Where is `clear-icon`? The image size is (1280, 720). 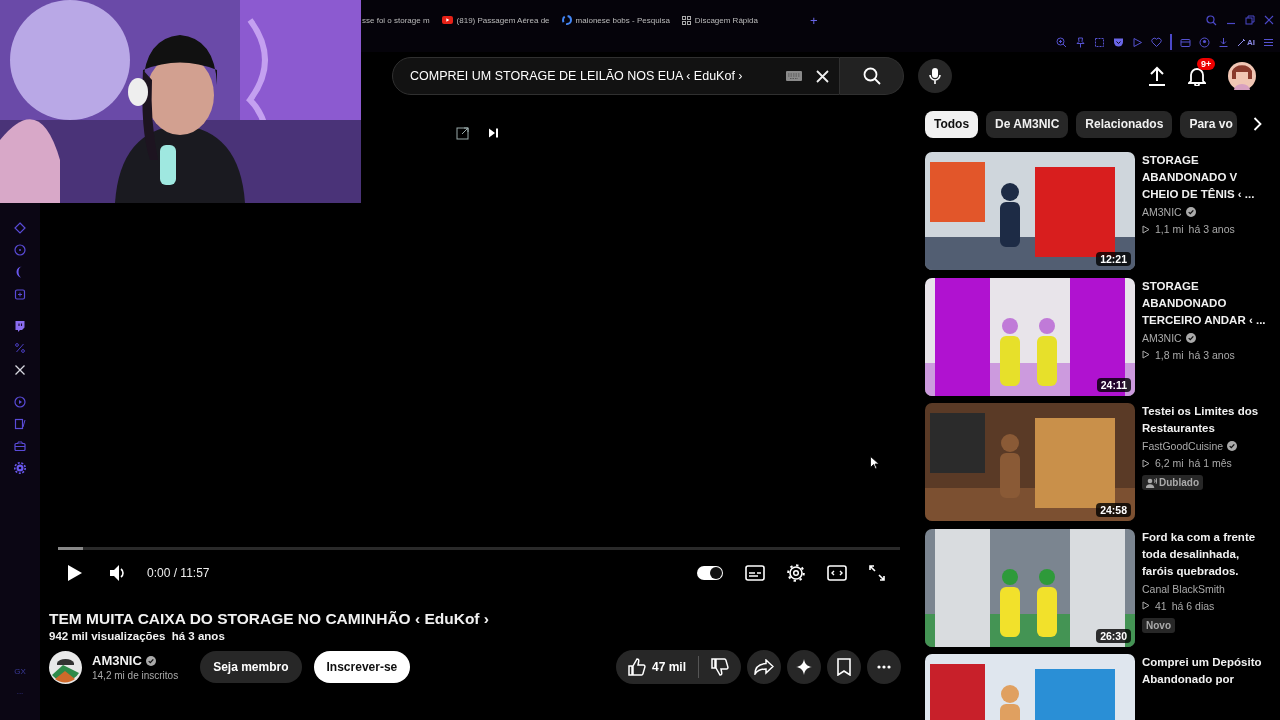
clear-icon is located at coordinates (822, 76).